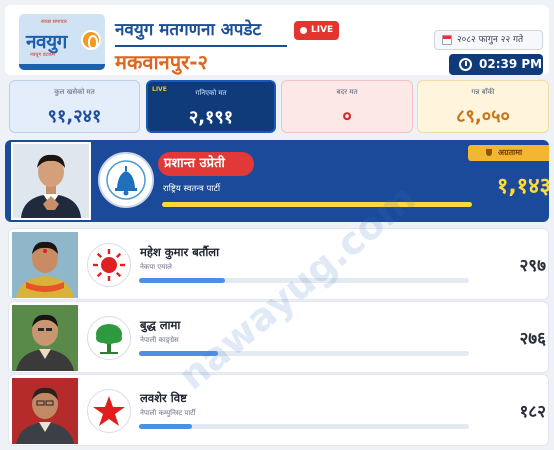 This screenshot has width=554, height=450. Describe the element at coordinates (347, 116) in the screenshot. I see `stat-invalid-value: ०` at that location.